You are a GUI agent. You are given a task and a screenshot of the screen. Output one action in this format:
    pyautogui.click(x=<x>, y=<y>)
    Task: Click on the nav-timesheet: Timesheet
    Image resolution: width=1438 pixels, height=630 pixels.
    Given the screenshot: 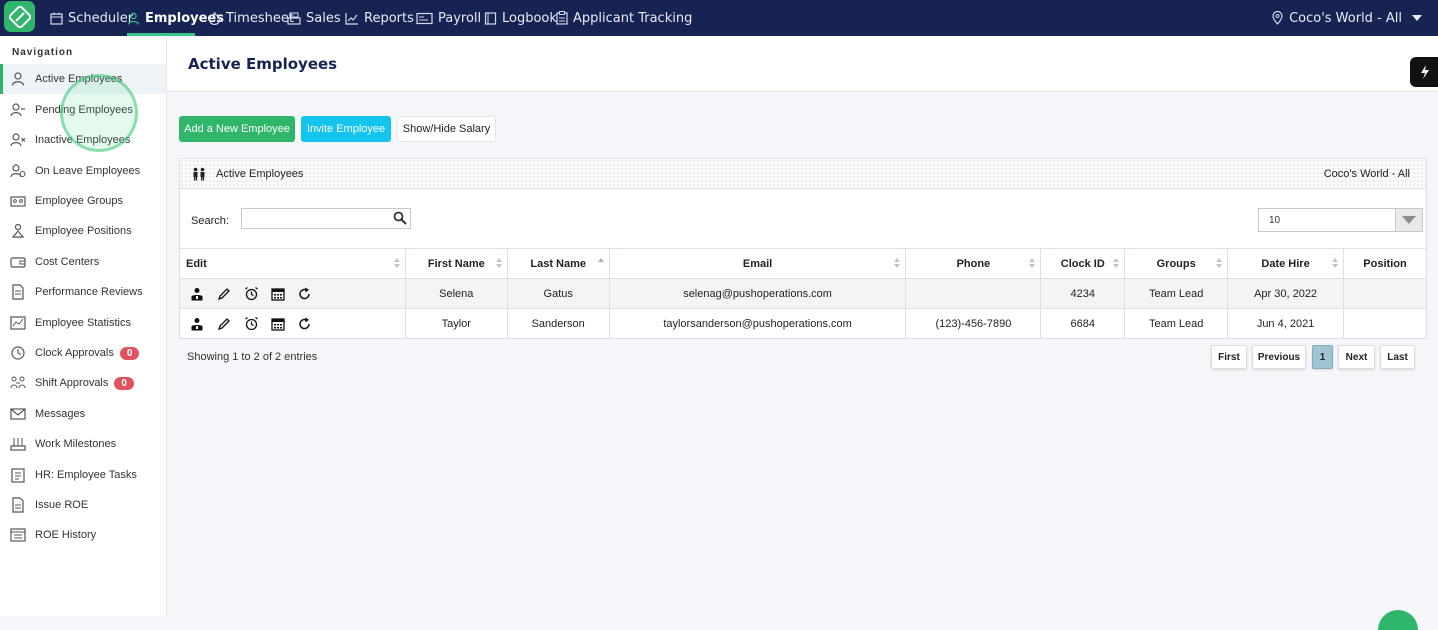 What is the action you would take?
    pyautogui.click(x=251, y=18)
    